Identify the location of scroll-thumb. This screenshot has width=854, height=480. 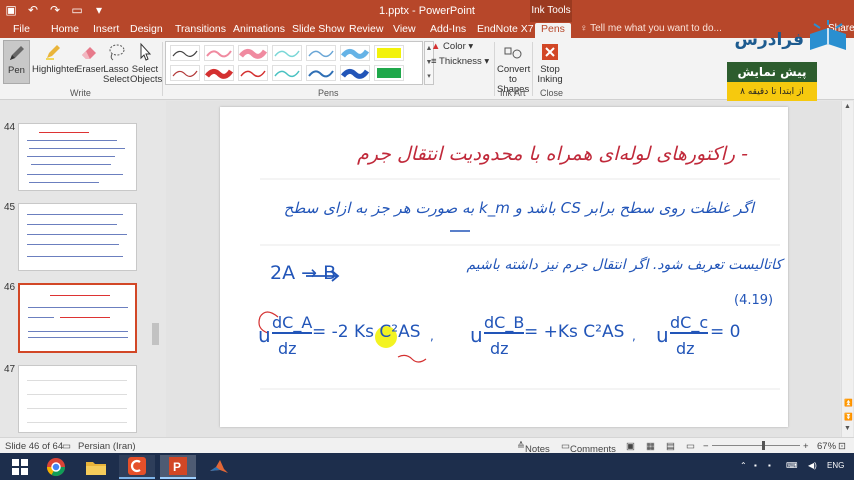
(155, 334).